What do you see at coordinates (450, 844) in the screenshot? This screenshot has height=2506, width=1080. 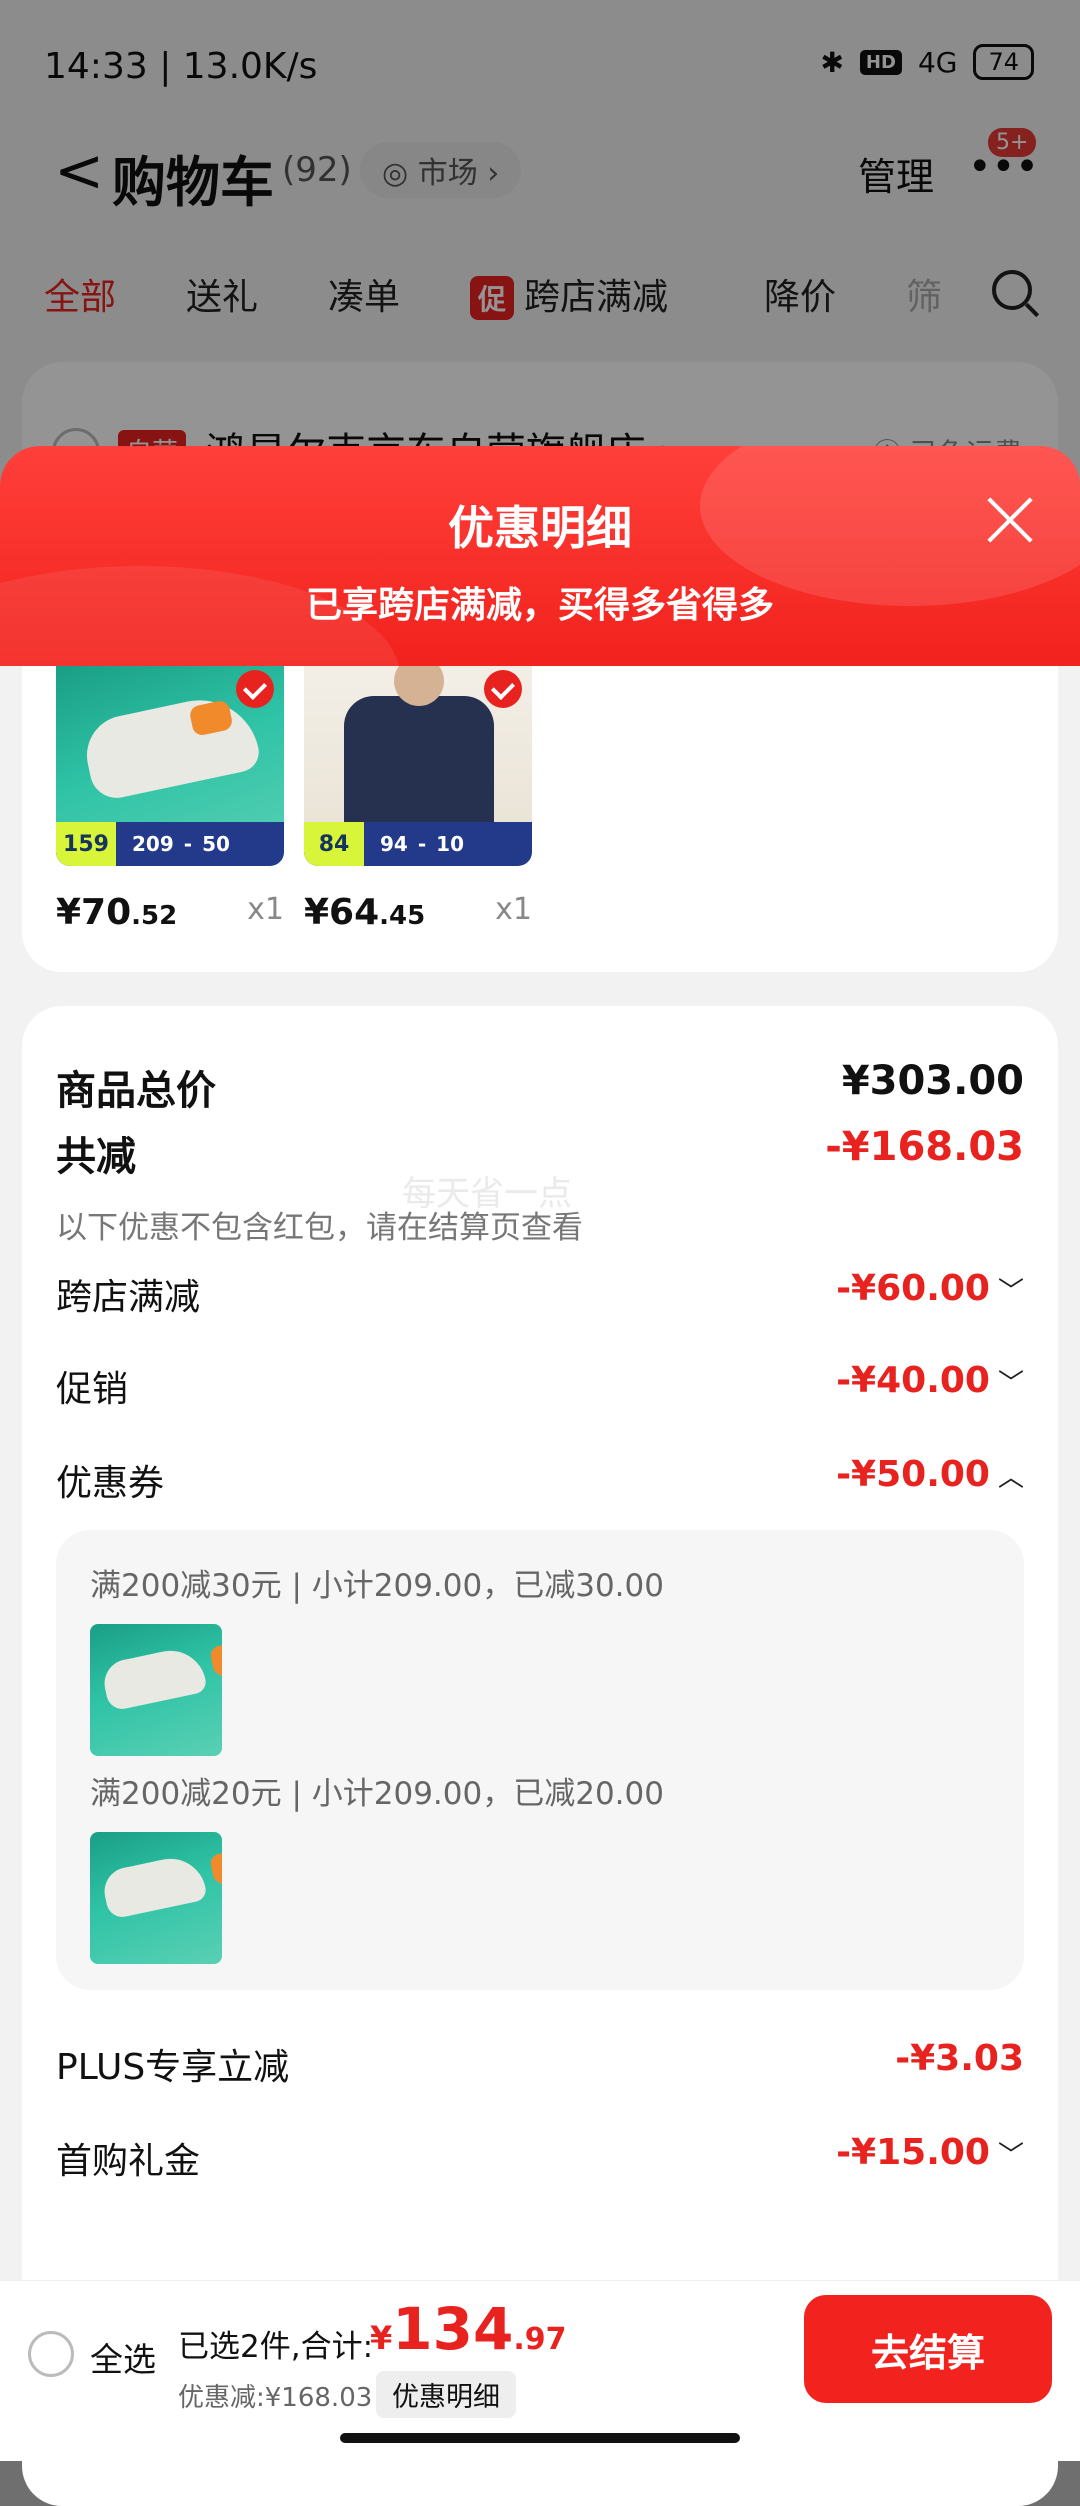 I see `promo-price-b: 10` at bounding box center [450, 844].